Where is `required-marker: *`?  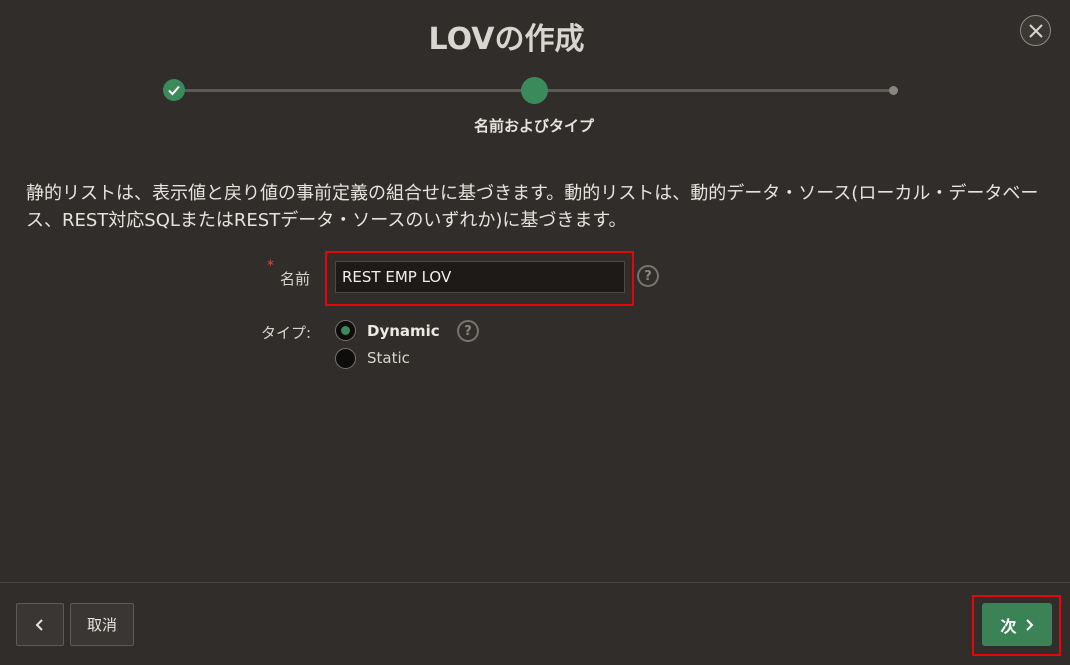
required-marker: * is located at coordinates (270, 266).